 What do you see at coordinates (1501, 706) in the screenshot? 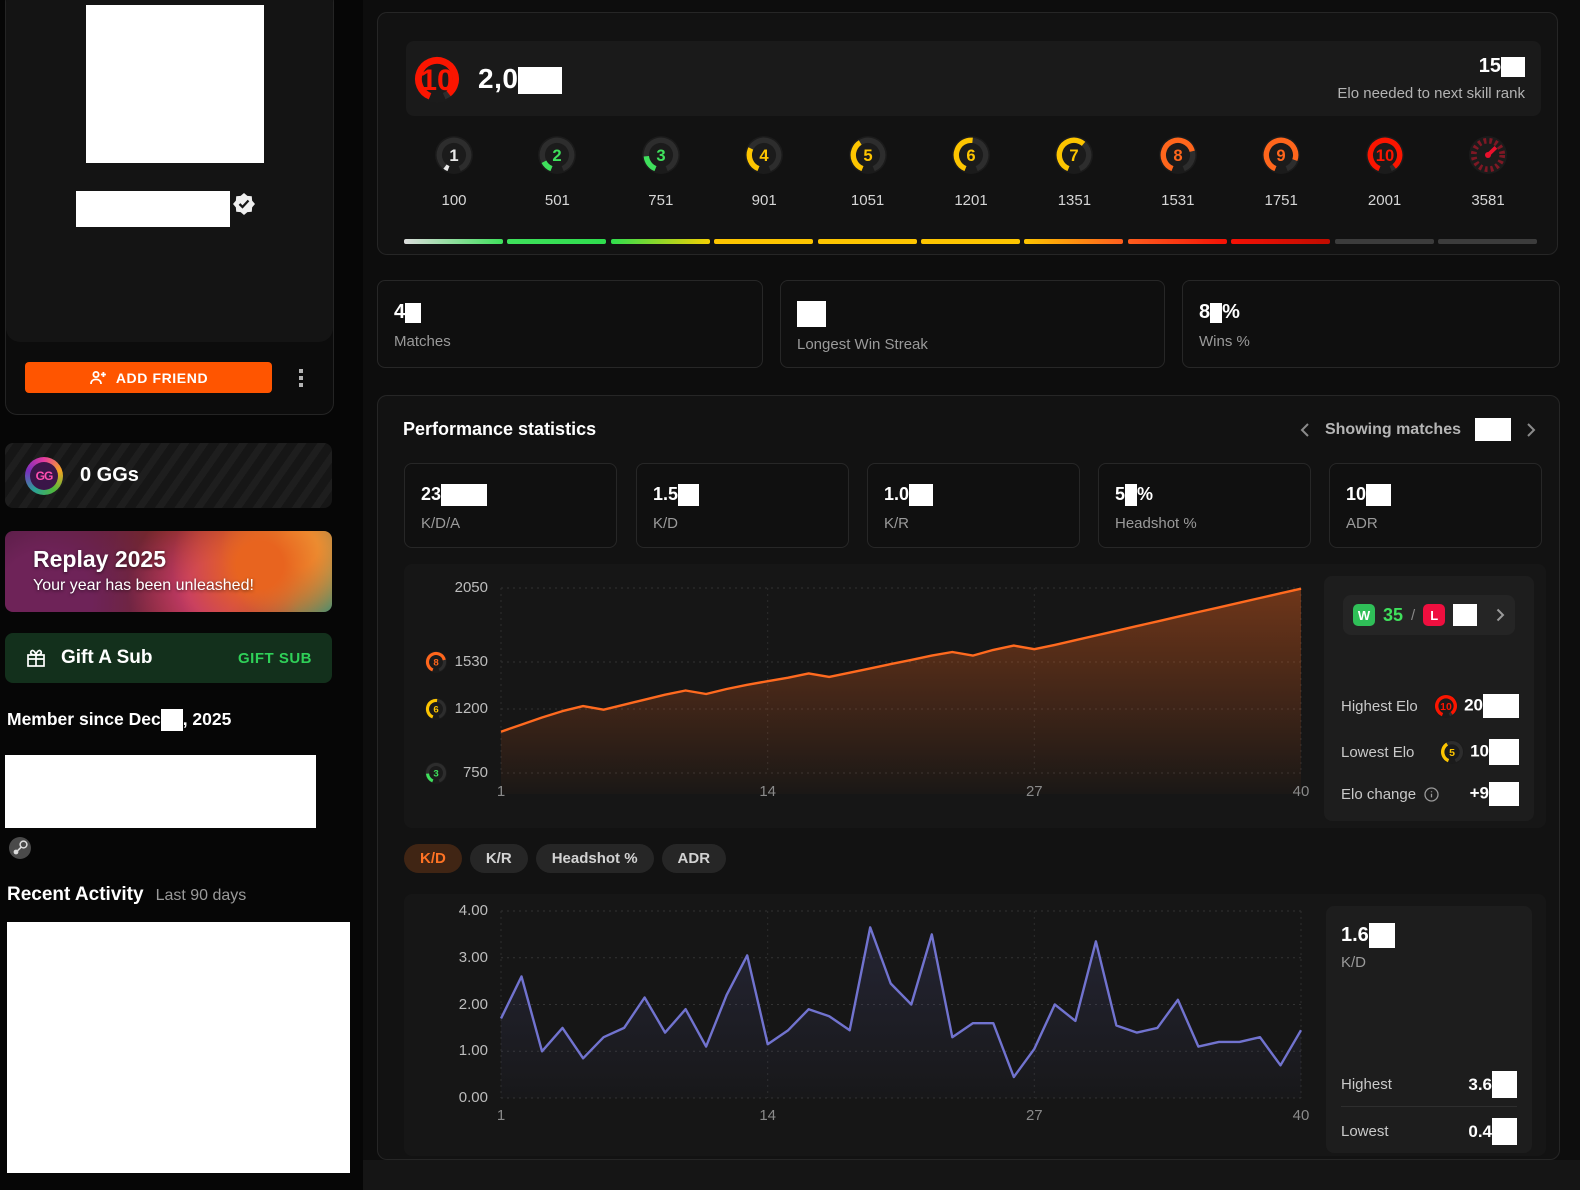
I see `highest-elo-redacted` at bounding box center [1501, 706].